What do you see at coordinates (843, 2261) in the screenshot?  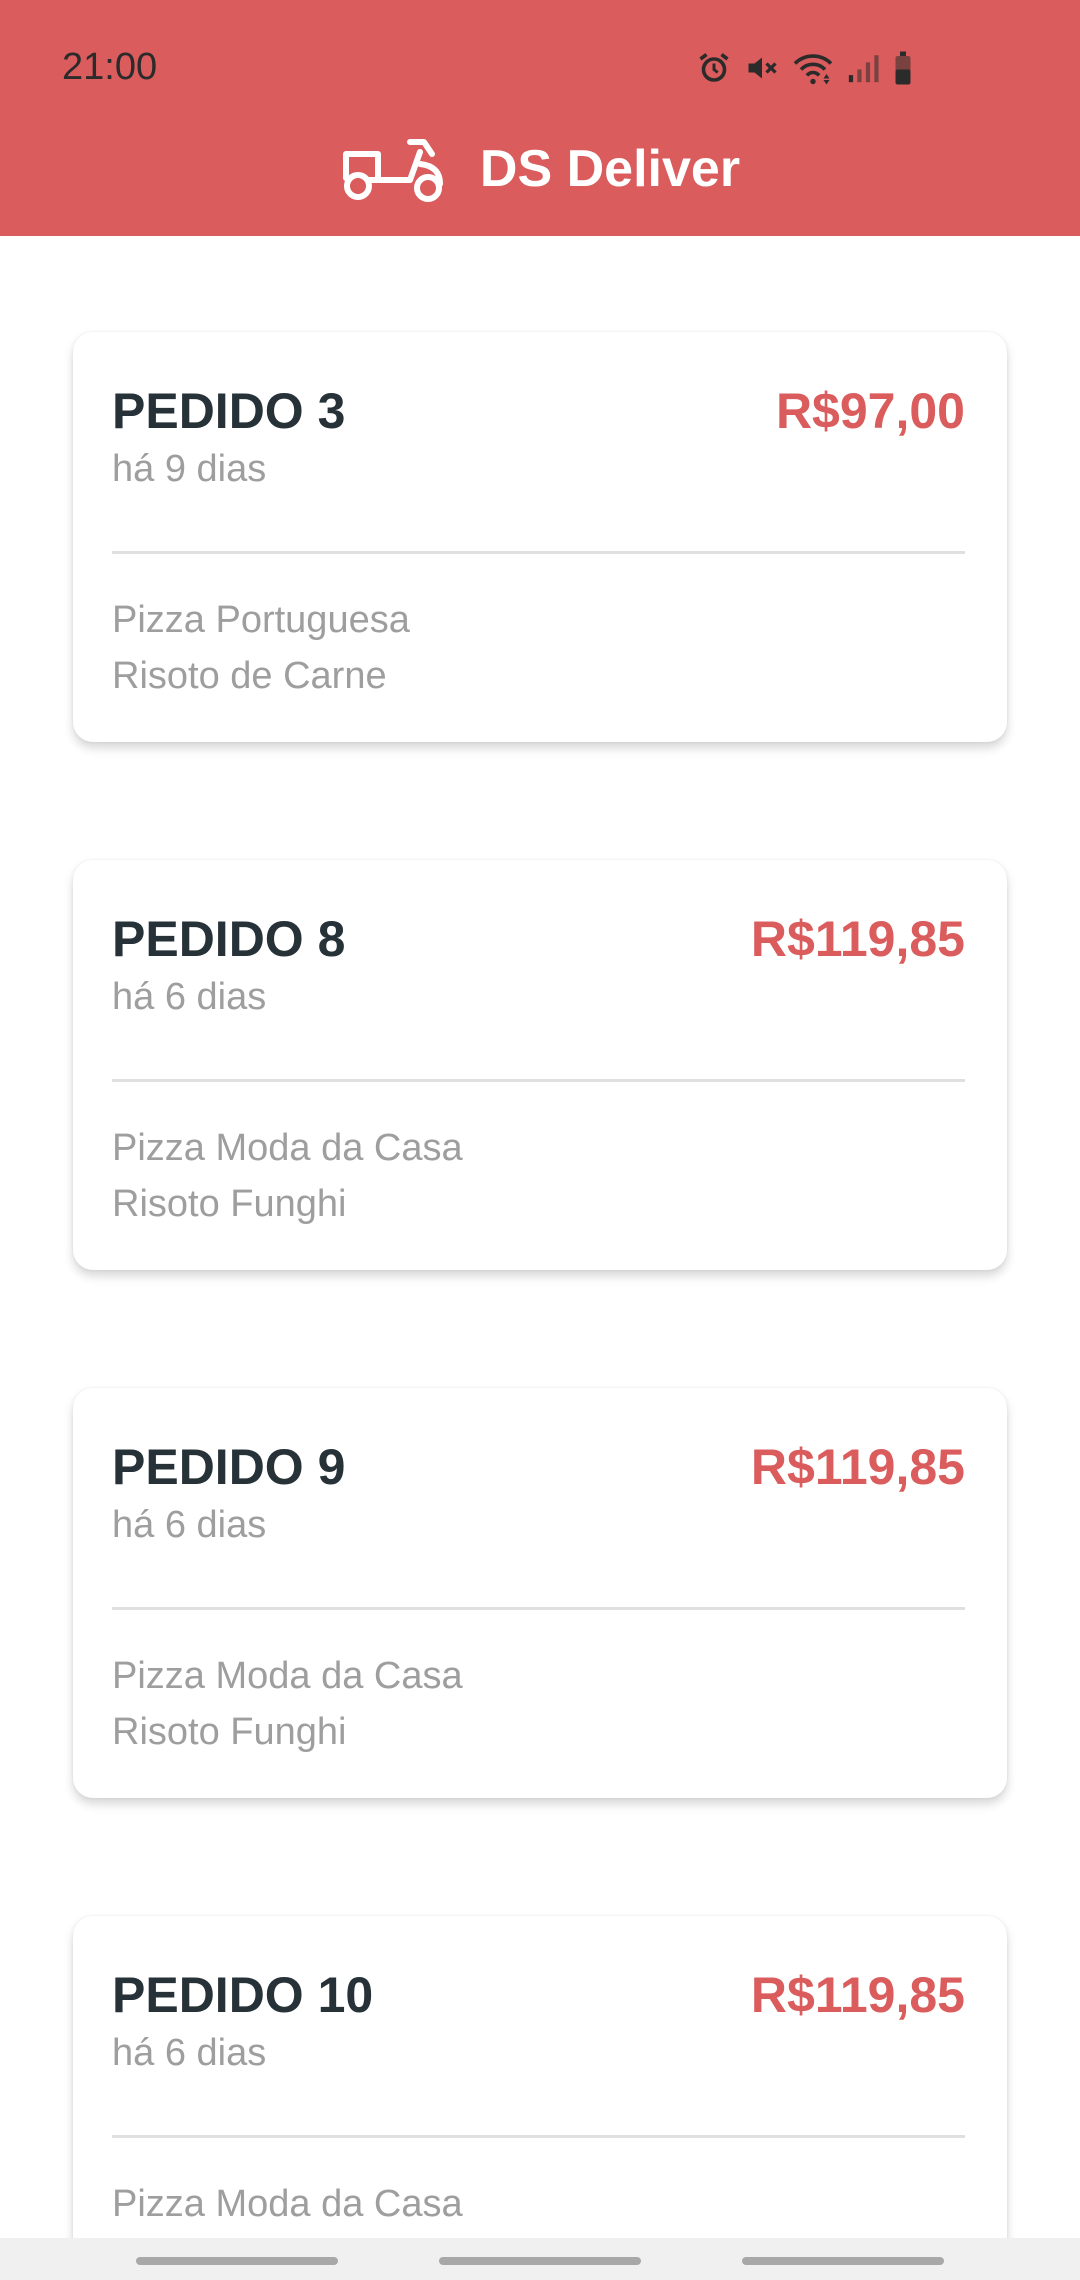 I see `back-button` at bounding box center [843, 2261].